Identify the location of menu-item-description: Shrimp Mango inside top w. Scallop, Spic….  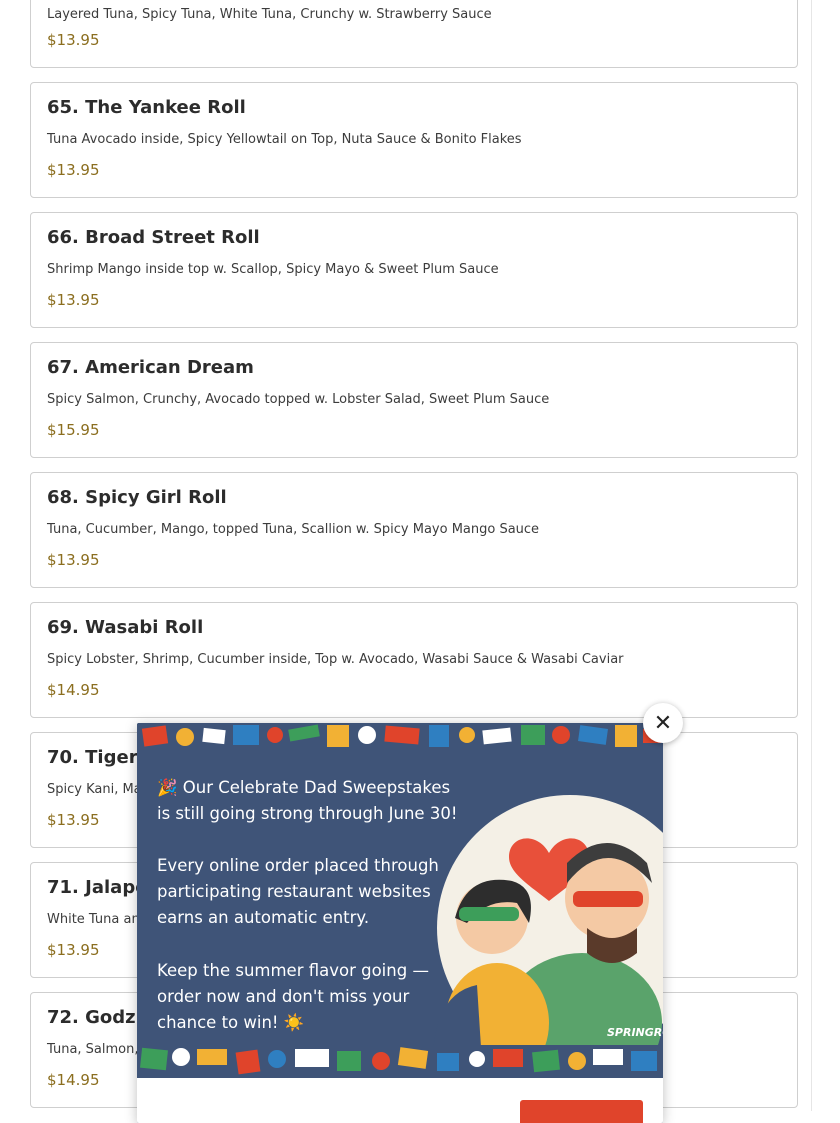
(273, 269).